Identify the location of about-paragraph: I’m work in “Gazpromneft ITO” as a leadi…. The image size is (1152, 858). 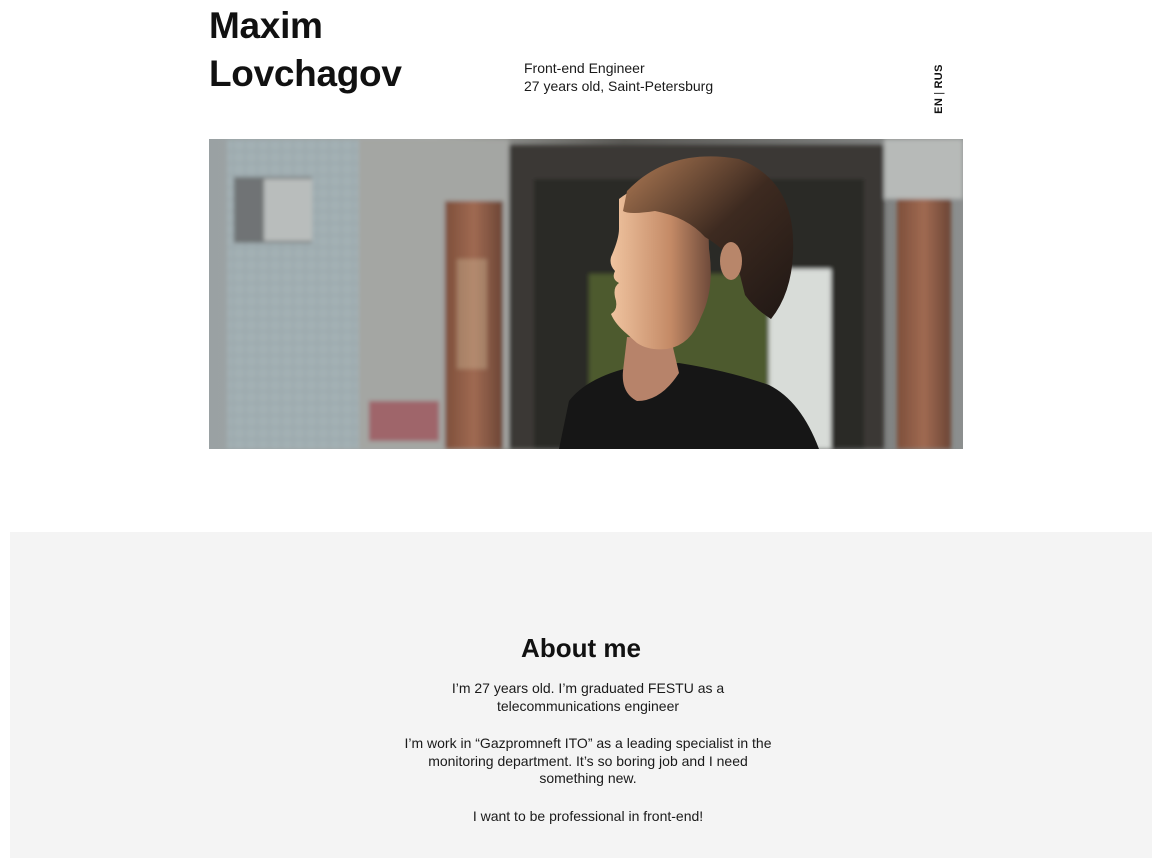
(588, 760).